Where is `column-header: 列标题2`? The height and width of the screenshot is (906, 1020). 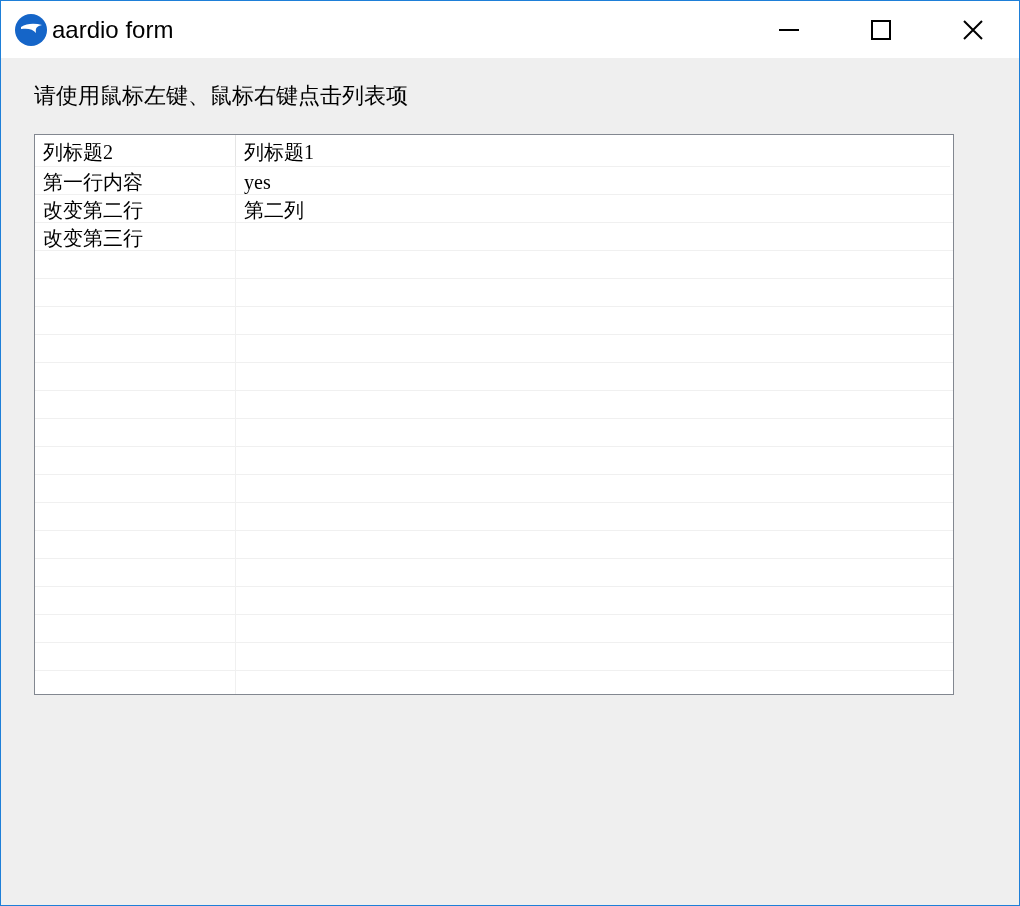
column-header: 列标题2 is located at coordinates (135, 150).